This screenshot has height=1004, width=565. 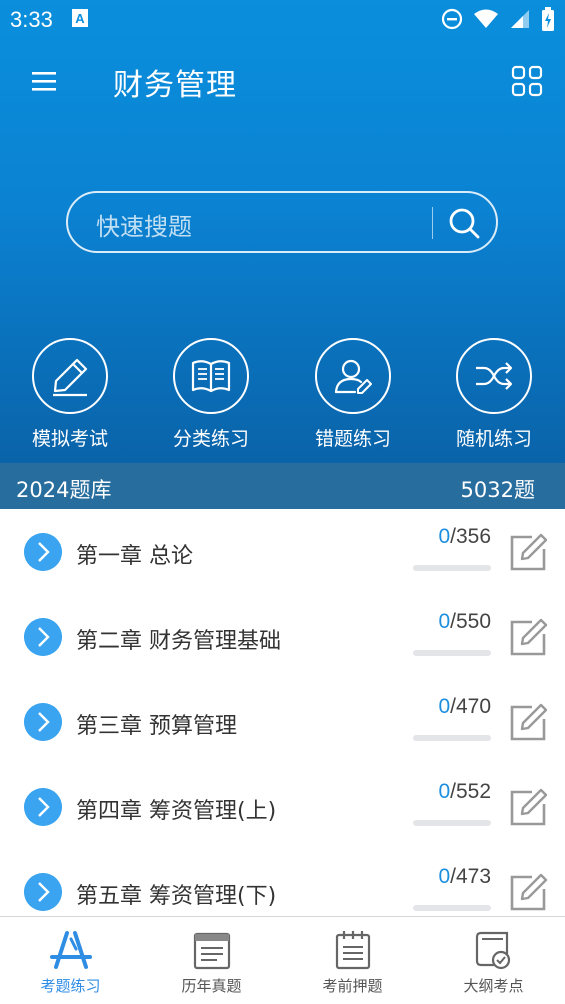 What do you see at coordinates (211, 986) in the screenshot?
I see `tab-past-exams-label: 历年真题` at bounding box center [211, 986].